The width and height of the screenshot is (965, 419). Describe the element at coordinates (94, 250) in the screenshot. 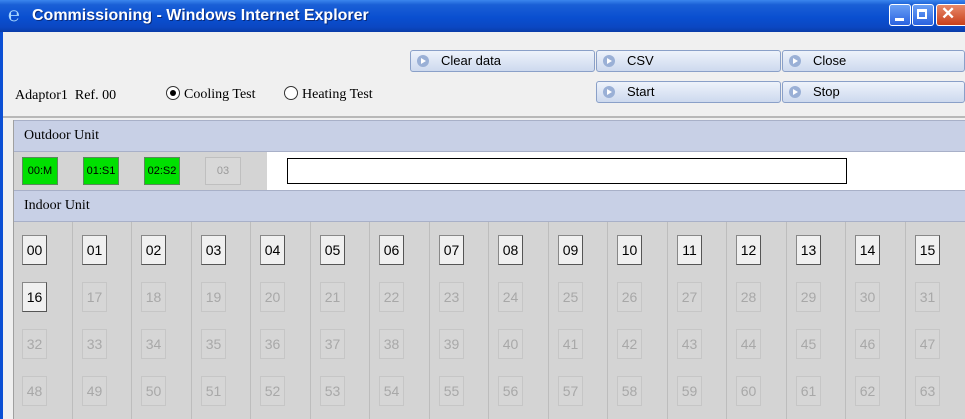

I see `indoor-unit-button: 01` at that location.